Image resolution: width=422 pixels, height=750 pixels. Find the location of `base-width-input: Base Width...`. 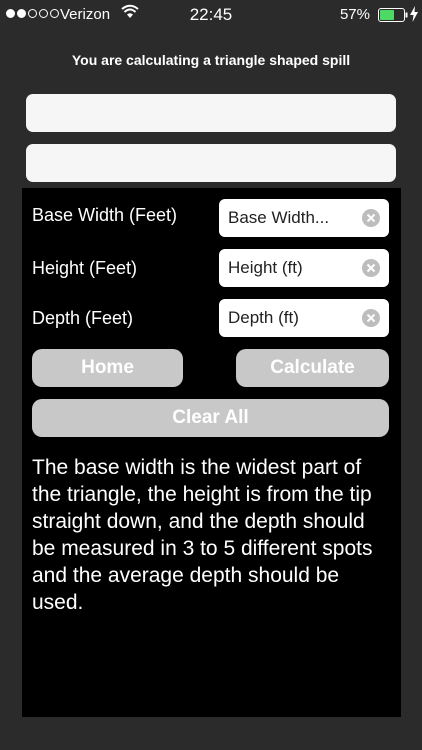

base-width-input: Base Width... is located at coordinates (304, 218).